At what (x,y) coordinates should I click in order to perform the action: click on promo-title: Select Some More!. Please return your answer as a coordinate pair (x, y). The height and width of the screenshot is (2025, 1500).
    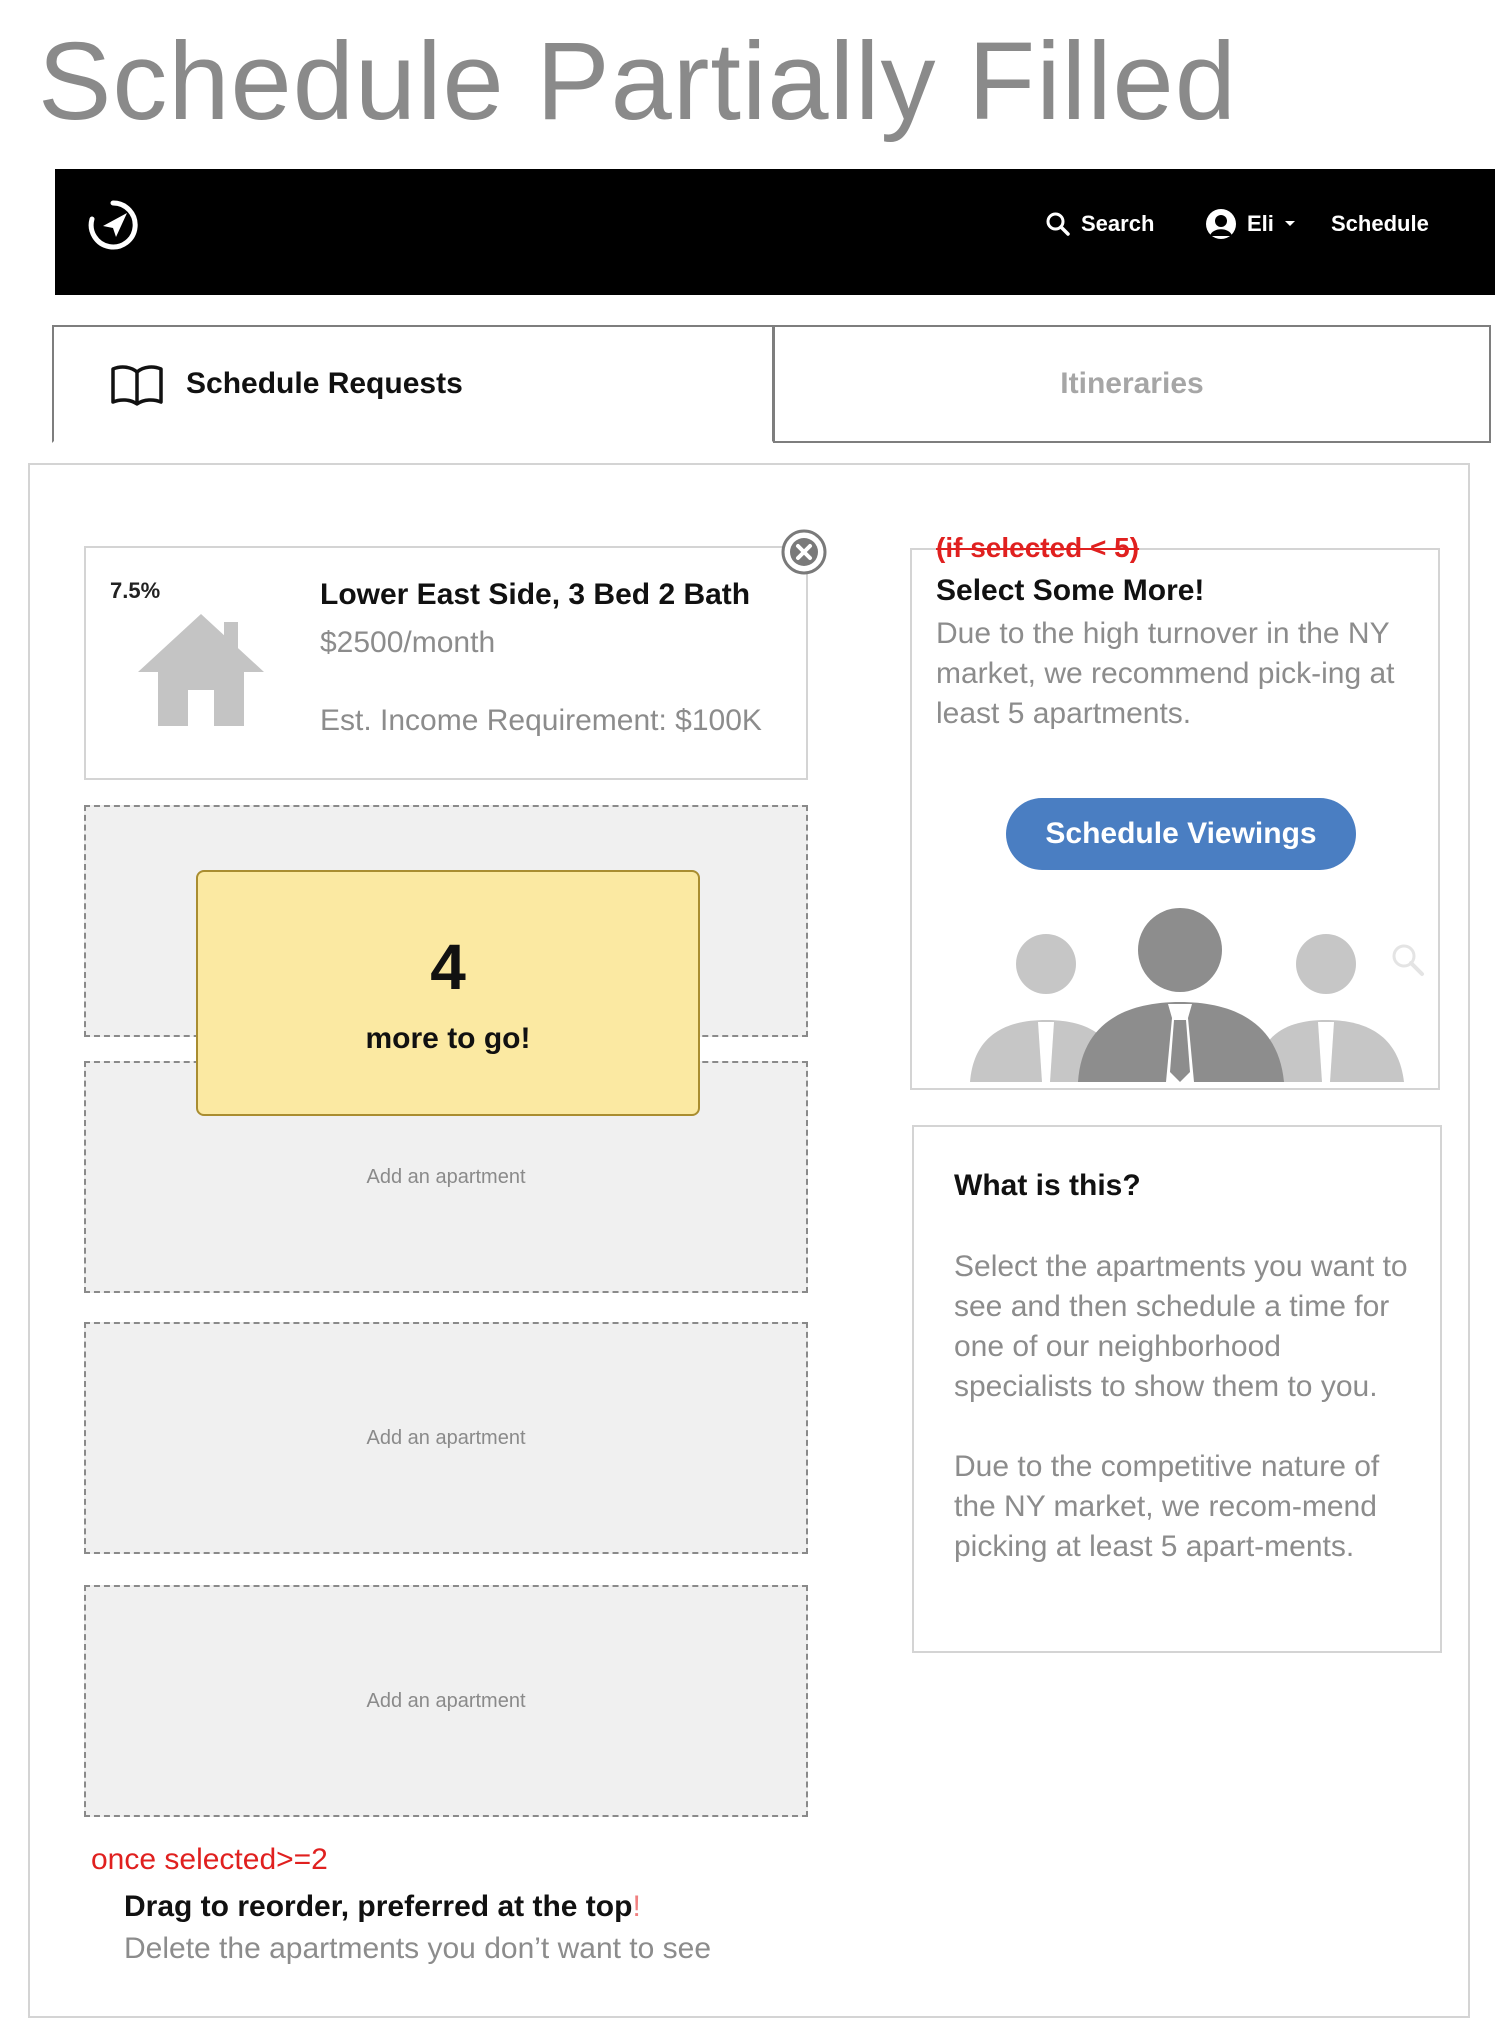
    Looking at the image, I should click on (1070, 590).